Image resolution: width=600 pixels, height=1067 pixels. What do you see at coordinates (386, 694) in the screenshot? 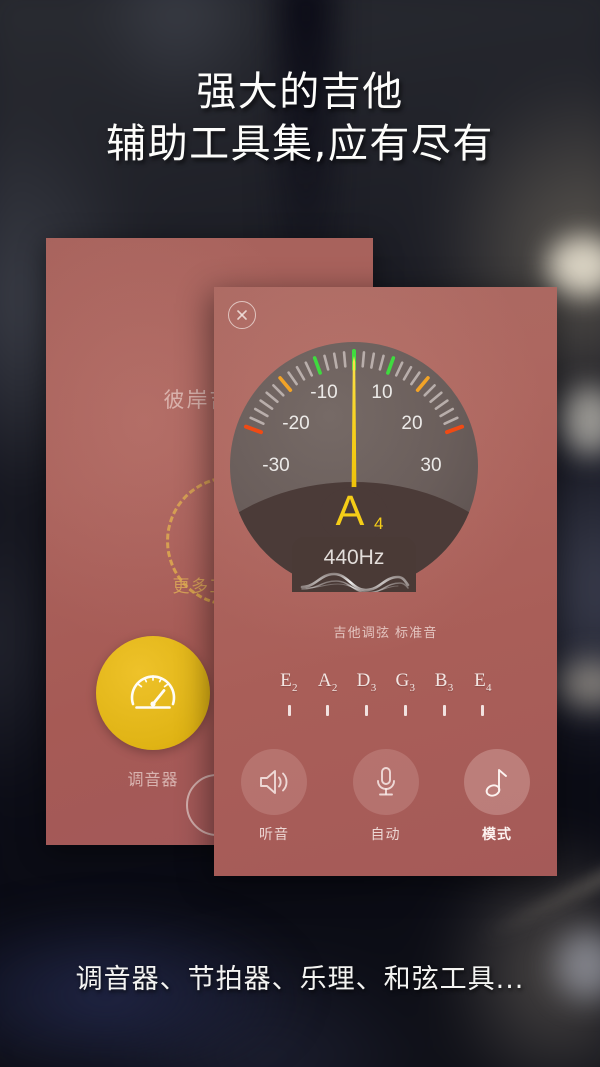
I see `string-selector-row: E2 A2 D3 G3 B3 E4` at bounding box center [386, 694].